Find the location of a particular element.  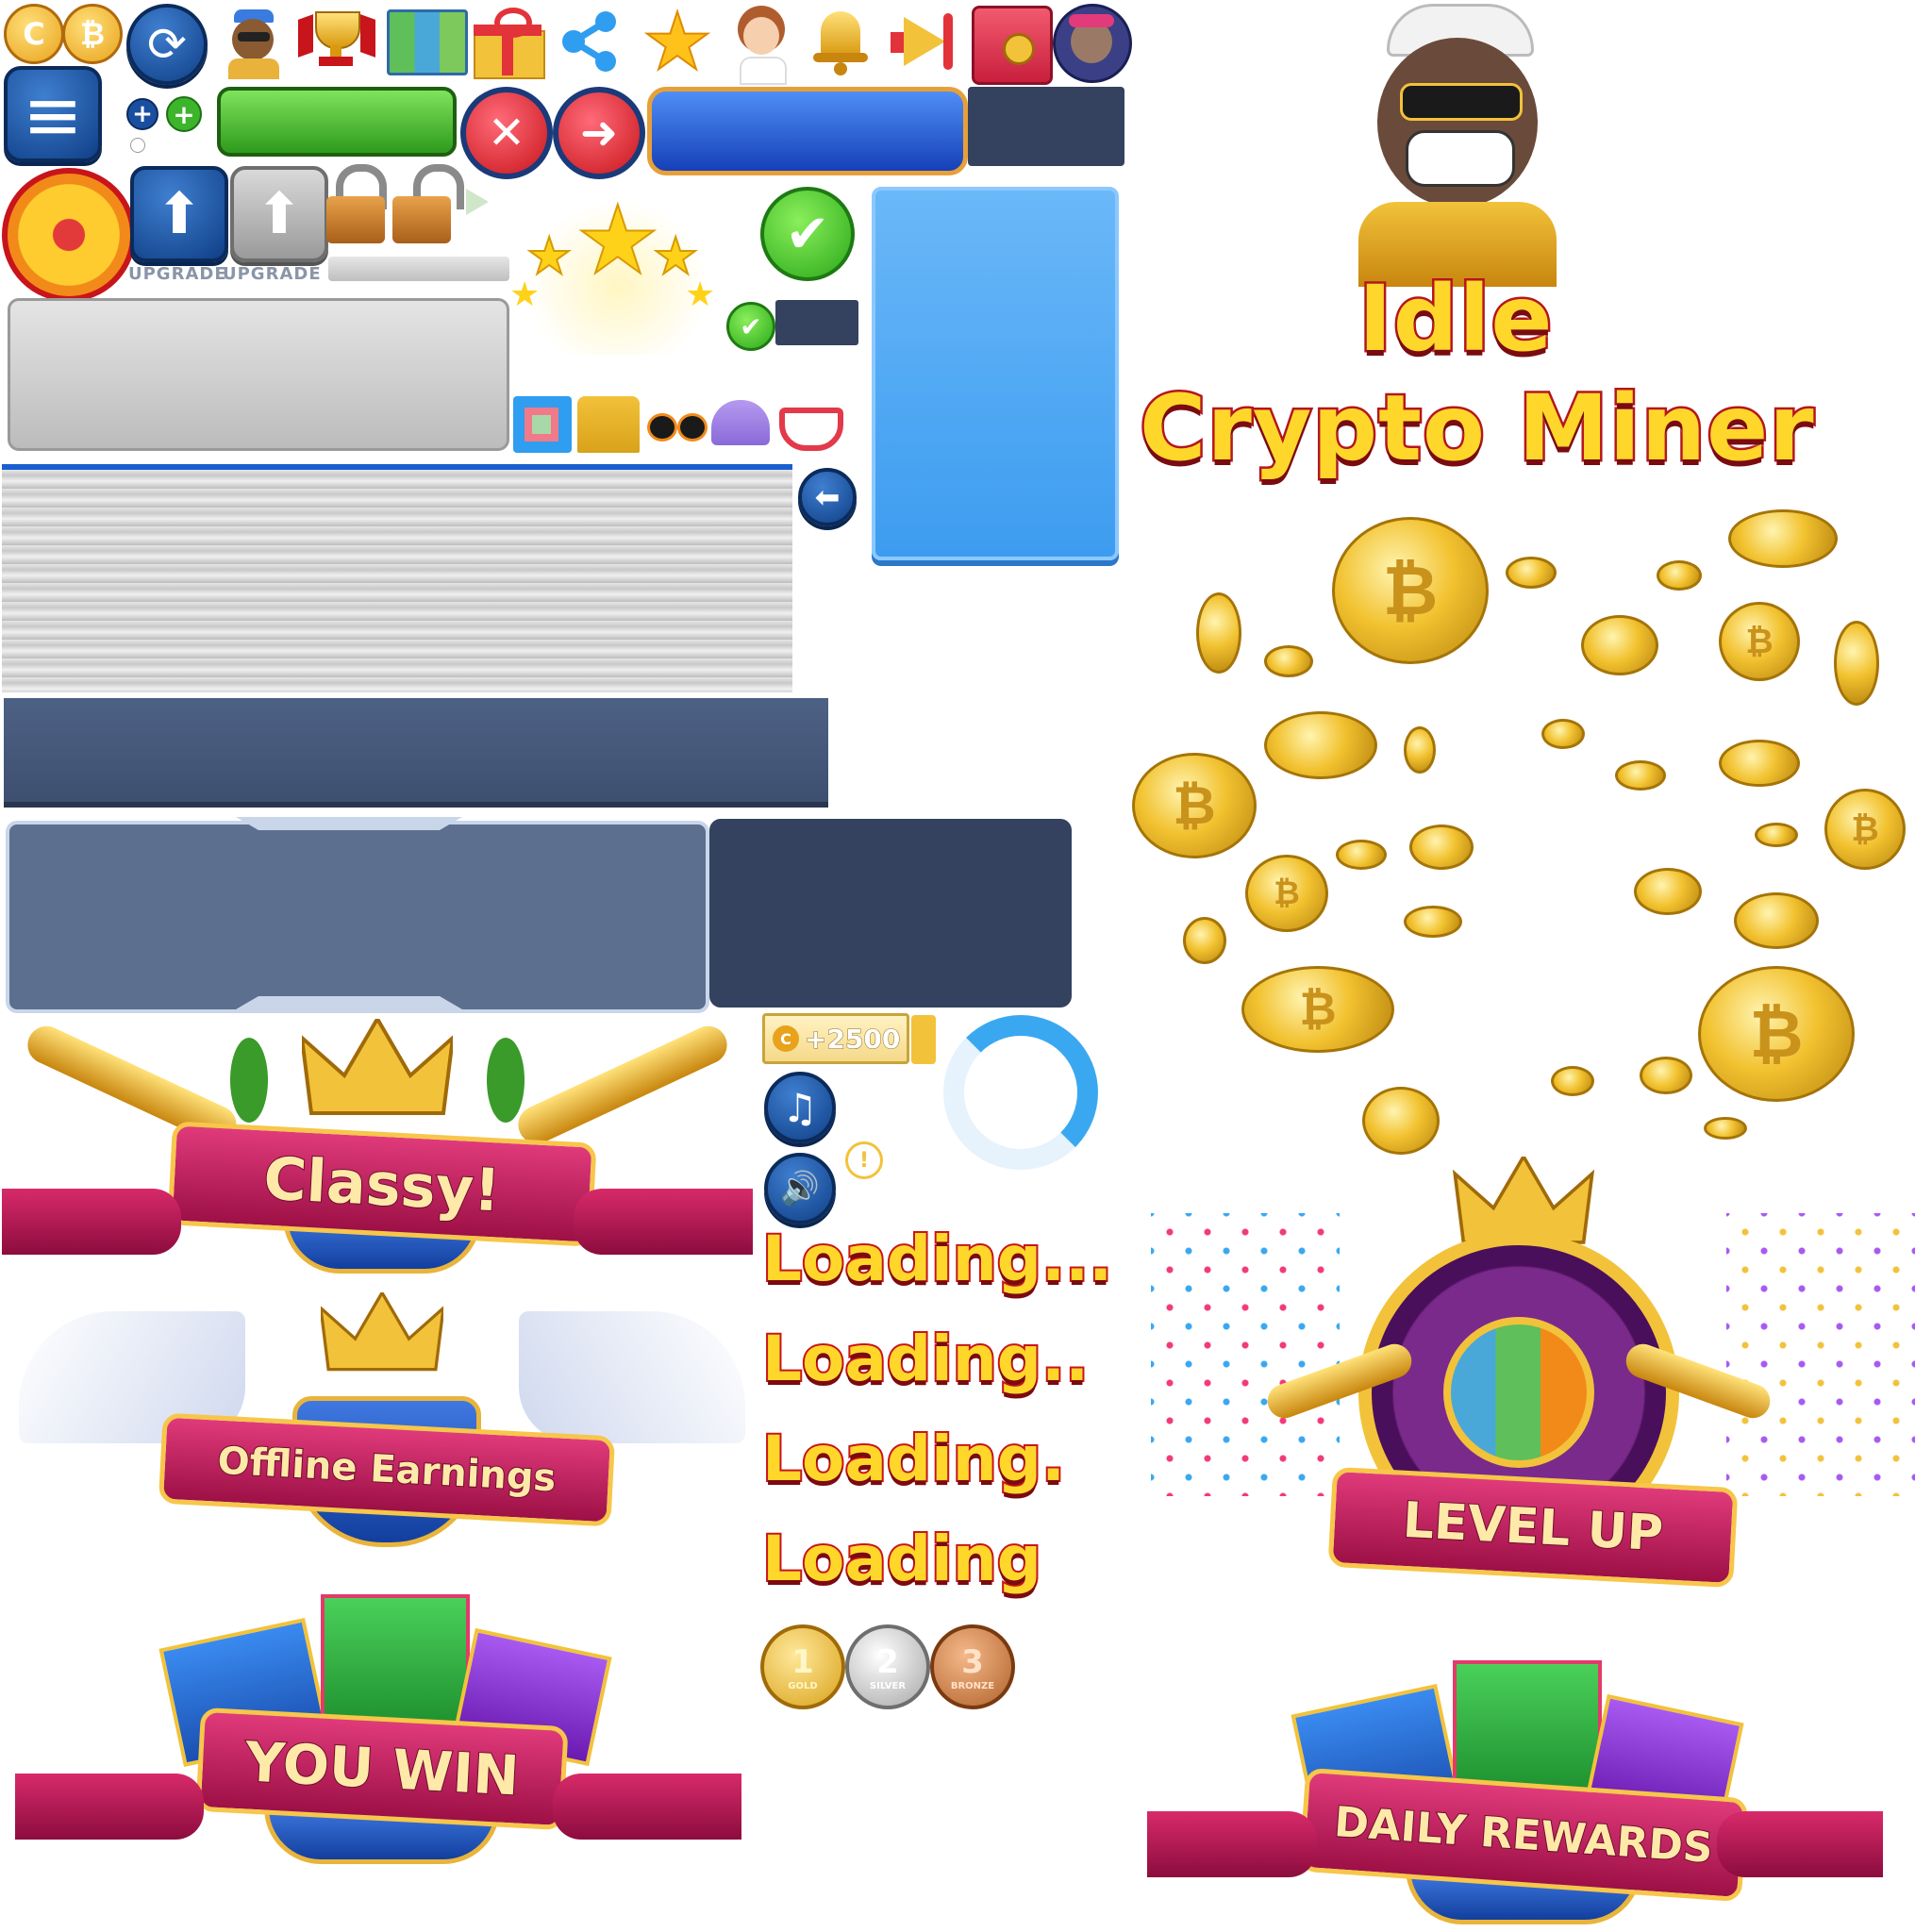

star-far-left: ★ is located at coordinates (525, 295).